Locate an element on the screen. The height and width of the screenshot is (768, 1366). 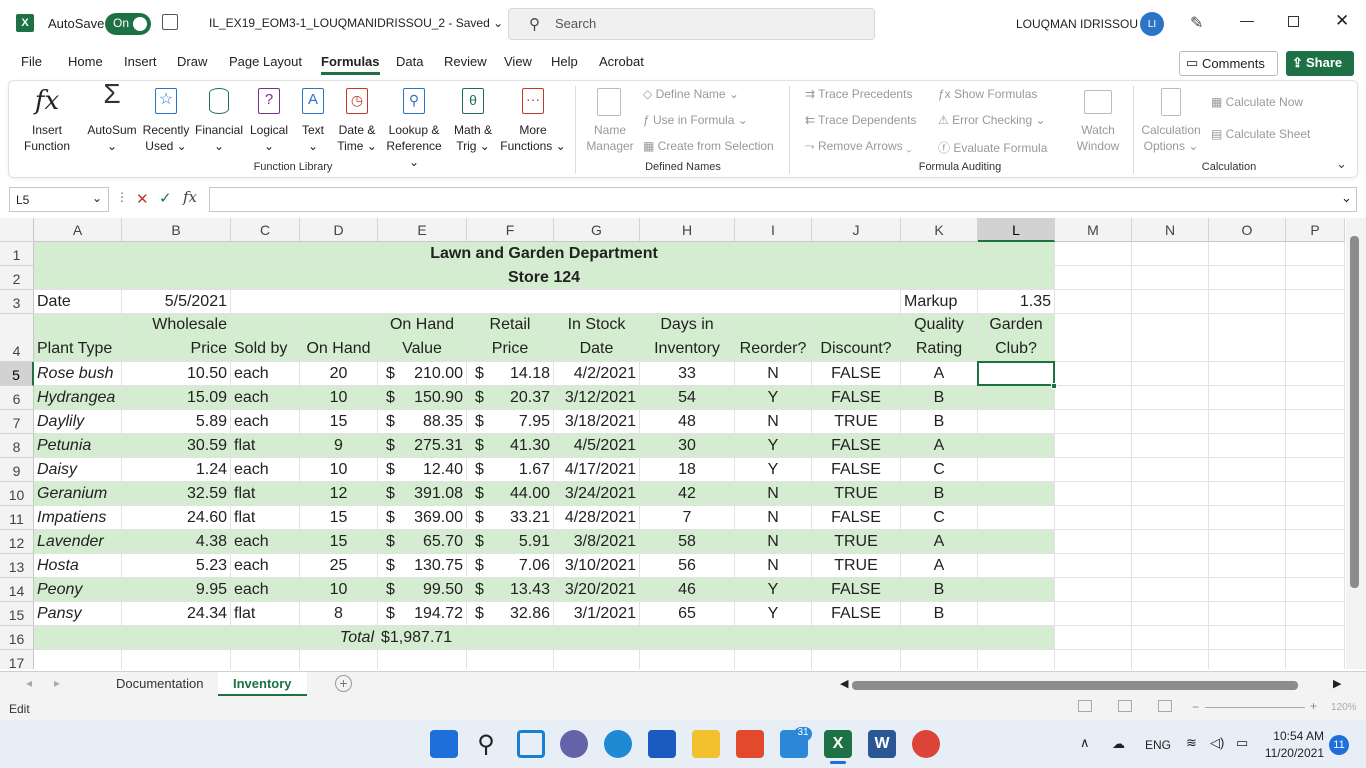
on-hand-cell: 8 is located at coordinates (339, 614).